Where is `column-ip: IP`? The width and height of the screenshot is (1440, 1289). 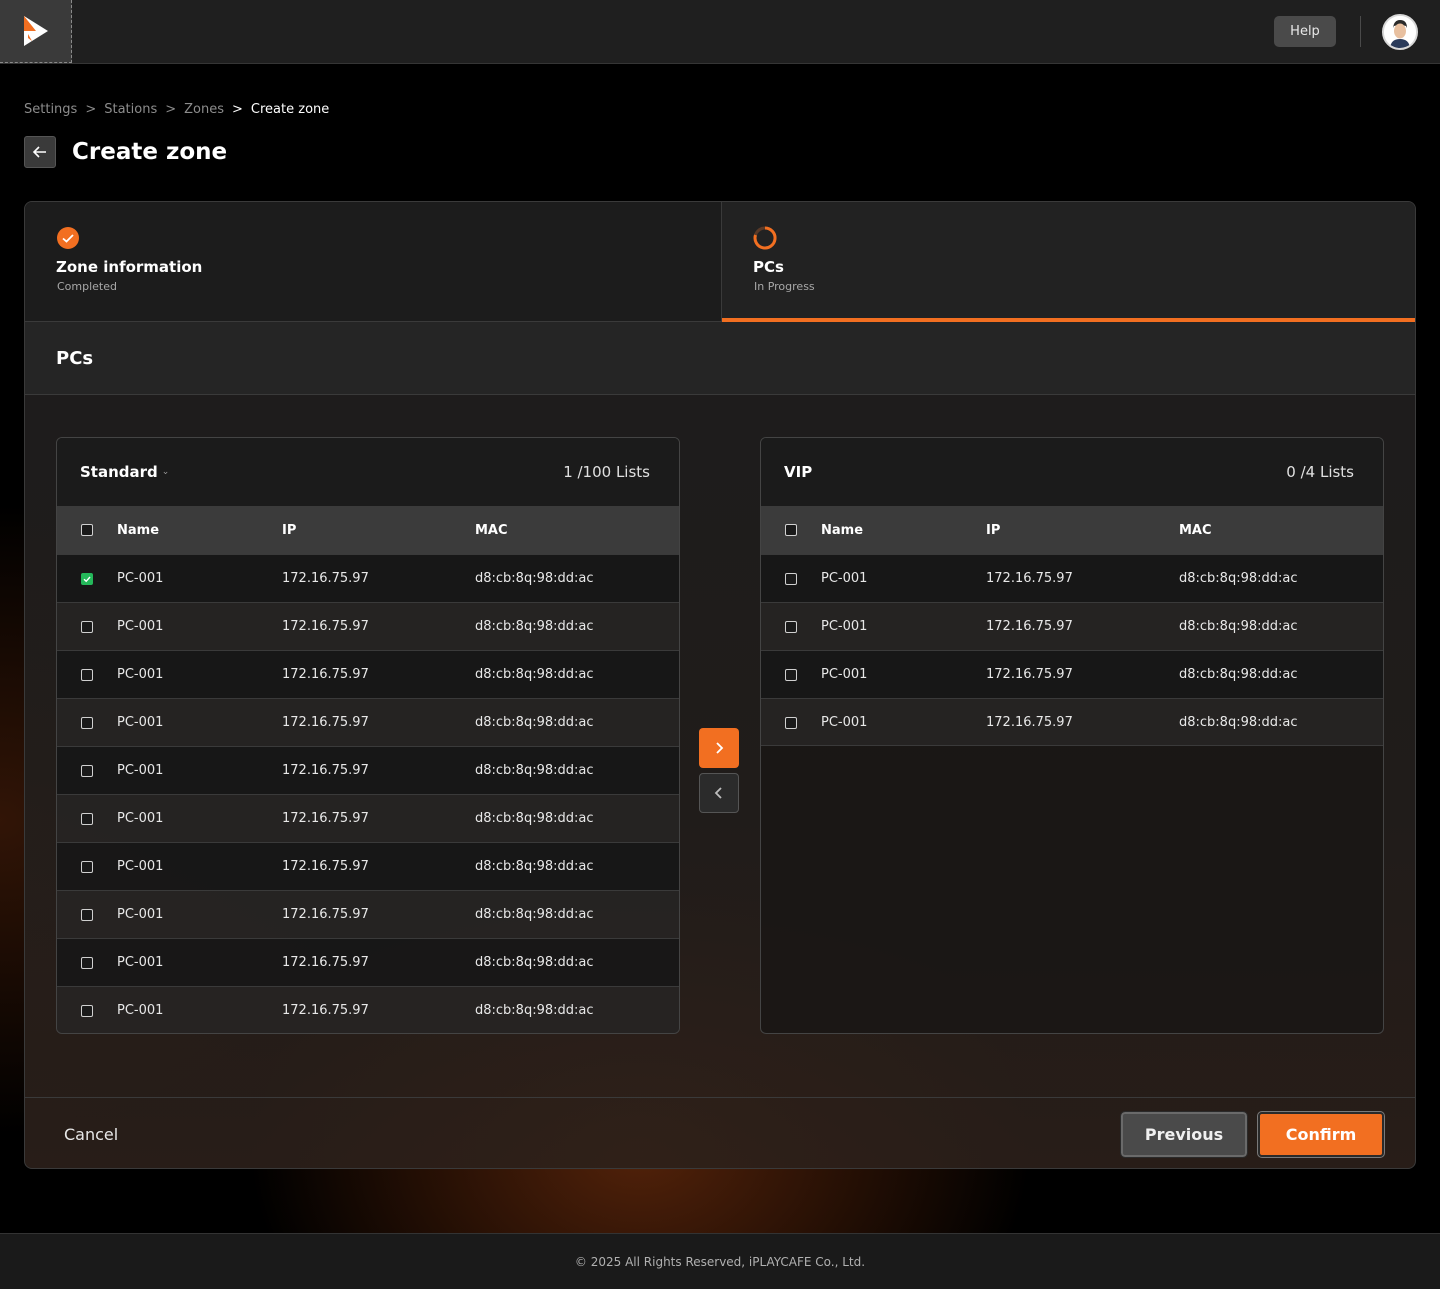 column-ip: IP is located at coordinates (993, 530).